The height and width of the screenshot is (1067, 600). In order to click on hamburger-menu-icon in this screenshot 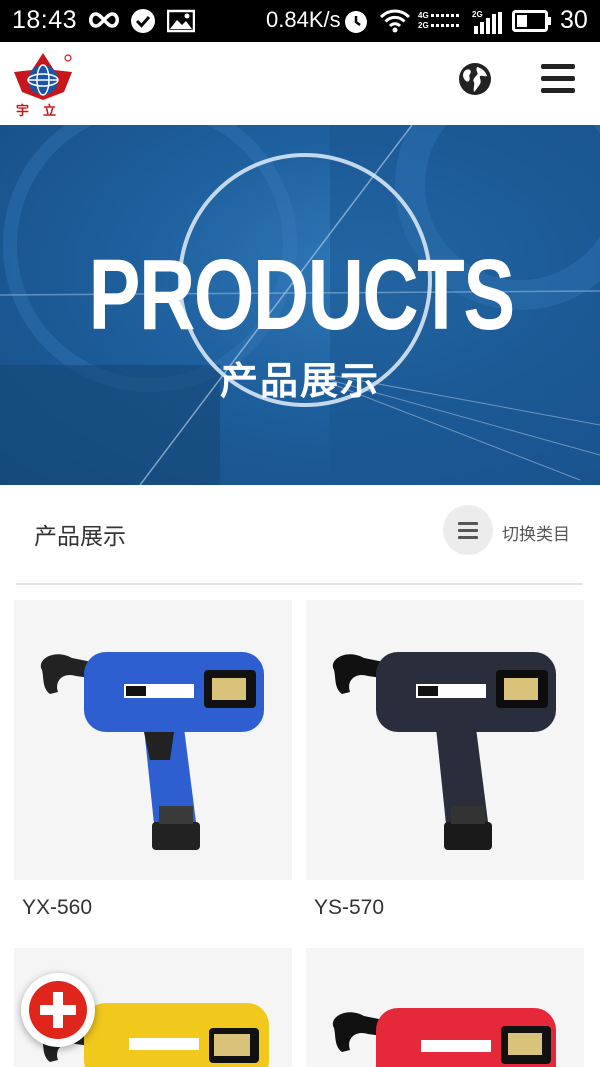, I will do `click(558, 79)`.